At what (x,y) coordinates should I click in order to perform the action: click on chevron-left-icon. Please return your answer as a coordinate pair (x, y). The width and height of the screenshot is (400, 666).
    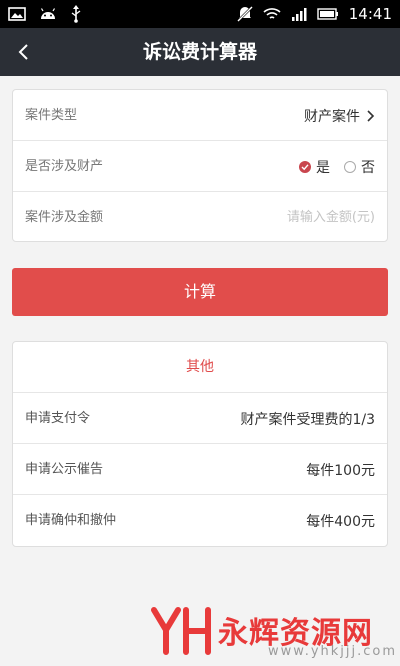
    Looking at the image, I should click on (23, 52).